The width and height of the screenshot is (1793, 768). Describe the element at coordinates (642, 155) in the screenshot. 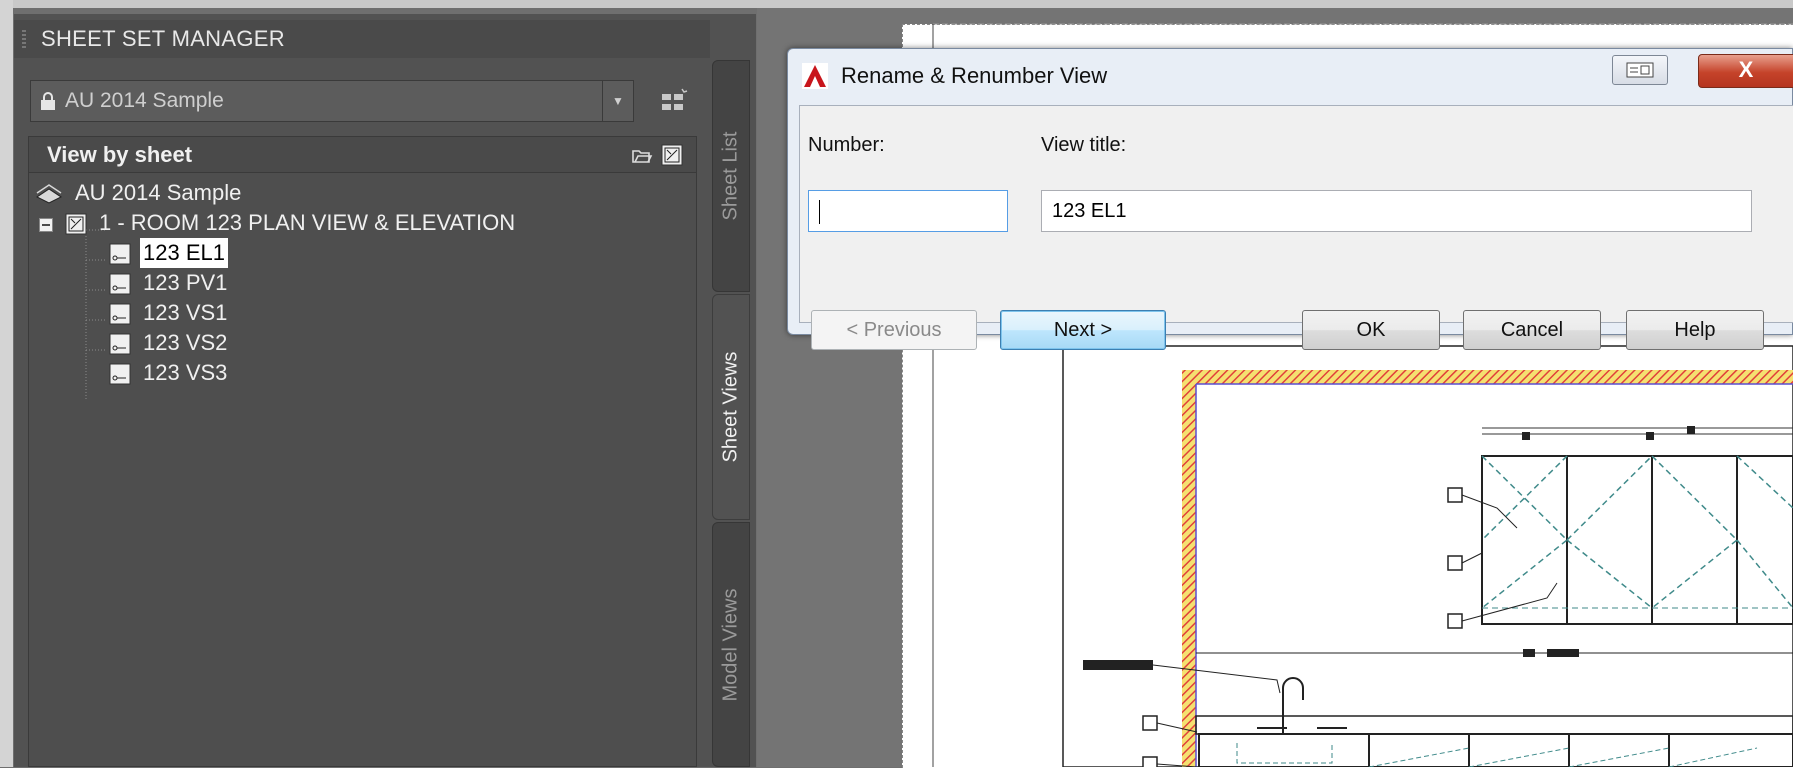

I see `folder-open-icon` at that location.